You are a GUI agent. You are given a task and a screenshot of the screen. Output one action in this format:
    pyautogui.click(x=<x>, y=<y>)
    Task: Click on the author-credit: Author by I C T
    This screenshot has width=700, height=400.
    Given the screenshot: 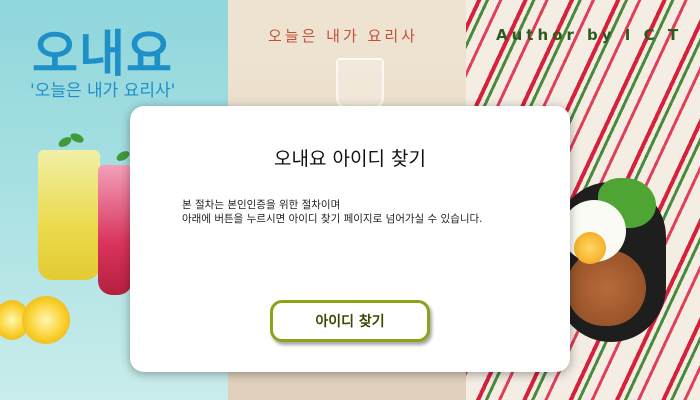 What is the action you would take?
    pyautogui.click(x=589, y=35)
    